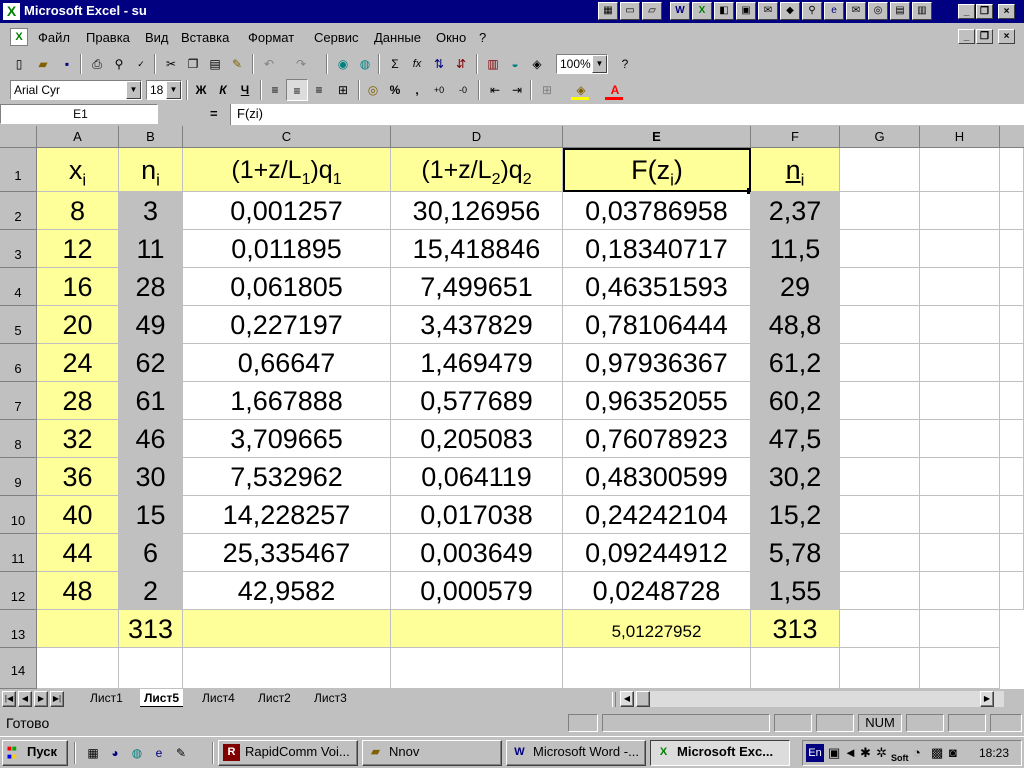 This screenshot has height=768, width=1024. Describe the element at coordinates (287, 325) in the screenshot. I see `cell-c: 0,227197` at that location.